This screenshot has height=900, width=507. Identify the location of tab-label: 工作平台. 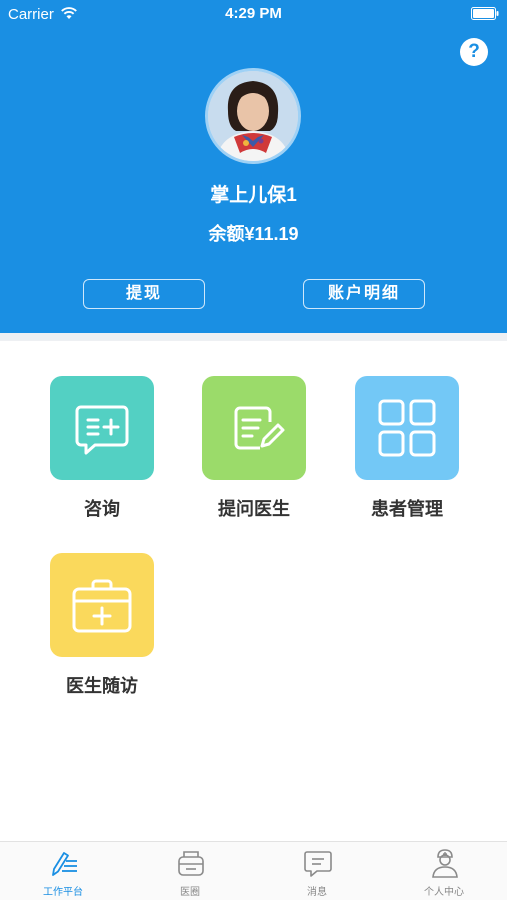
(63, 892).